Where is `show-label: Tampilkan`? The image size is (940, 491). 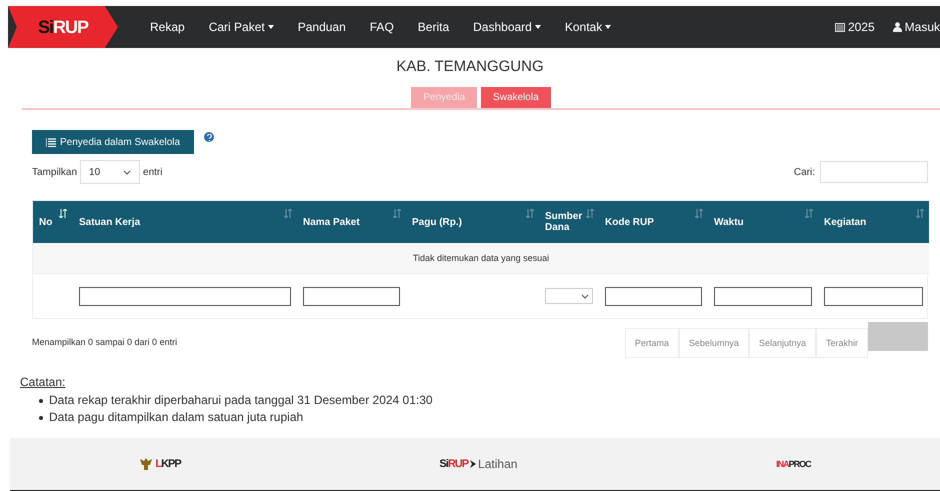
show-label: Tampilkan is located at coordinates (55, 172).